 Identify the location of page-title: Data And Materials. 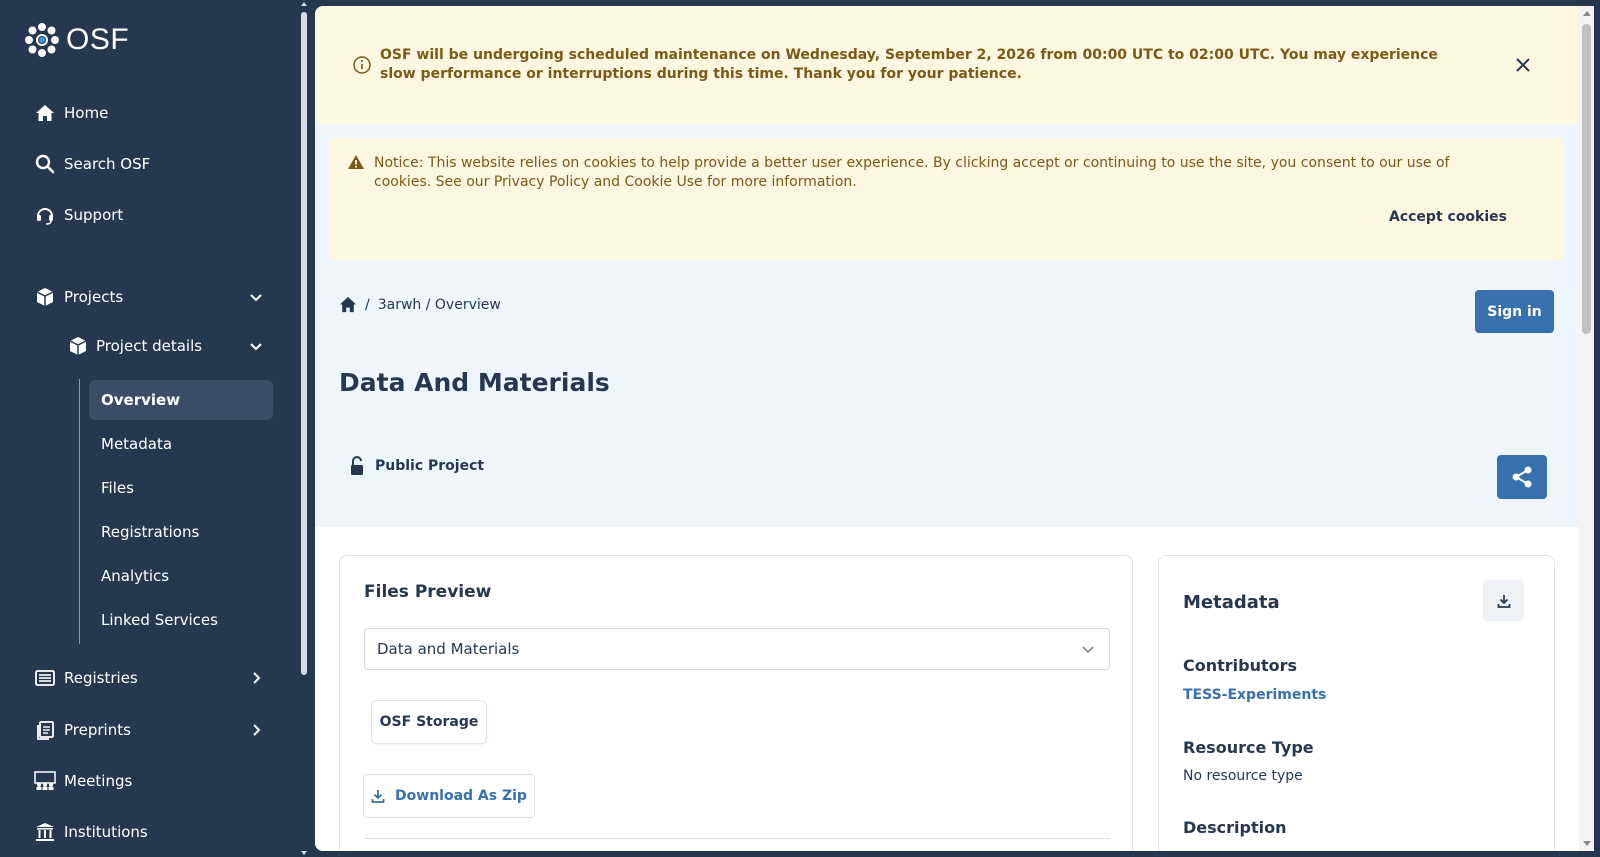
(474, 382).